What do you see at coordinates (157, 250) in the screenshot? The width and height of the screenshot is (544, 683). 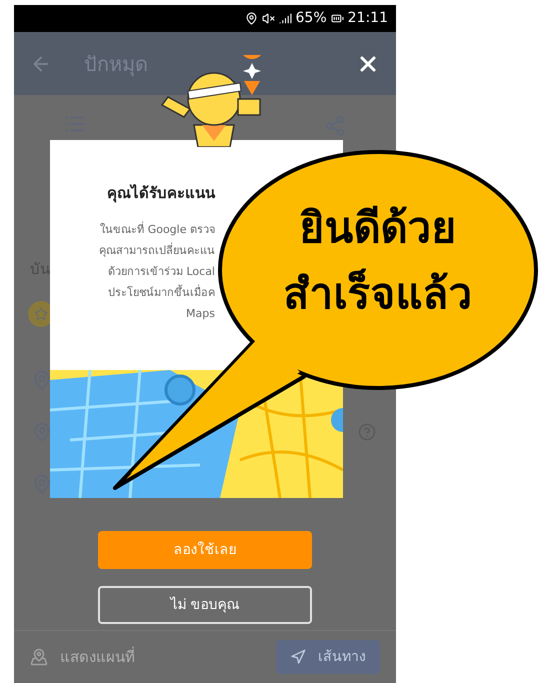 I see `dialog-text-line: คุณสามารถเปลี่ยนคะแน` at bounding box center [157, 250].